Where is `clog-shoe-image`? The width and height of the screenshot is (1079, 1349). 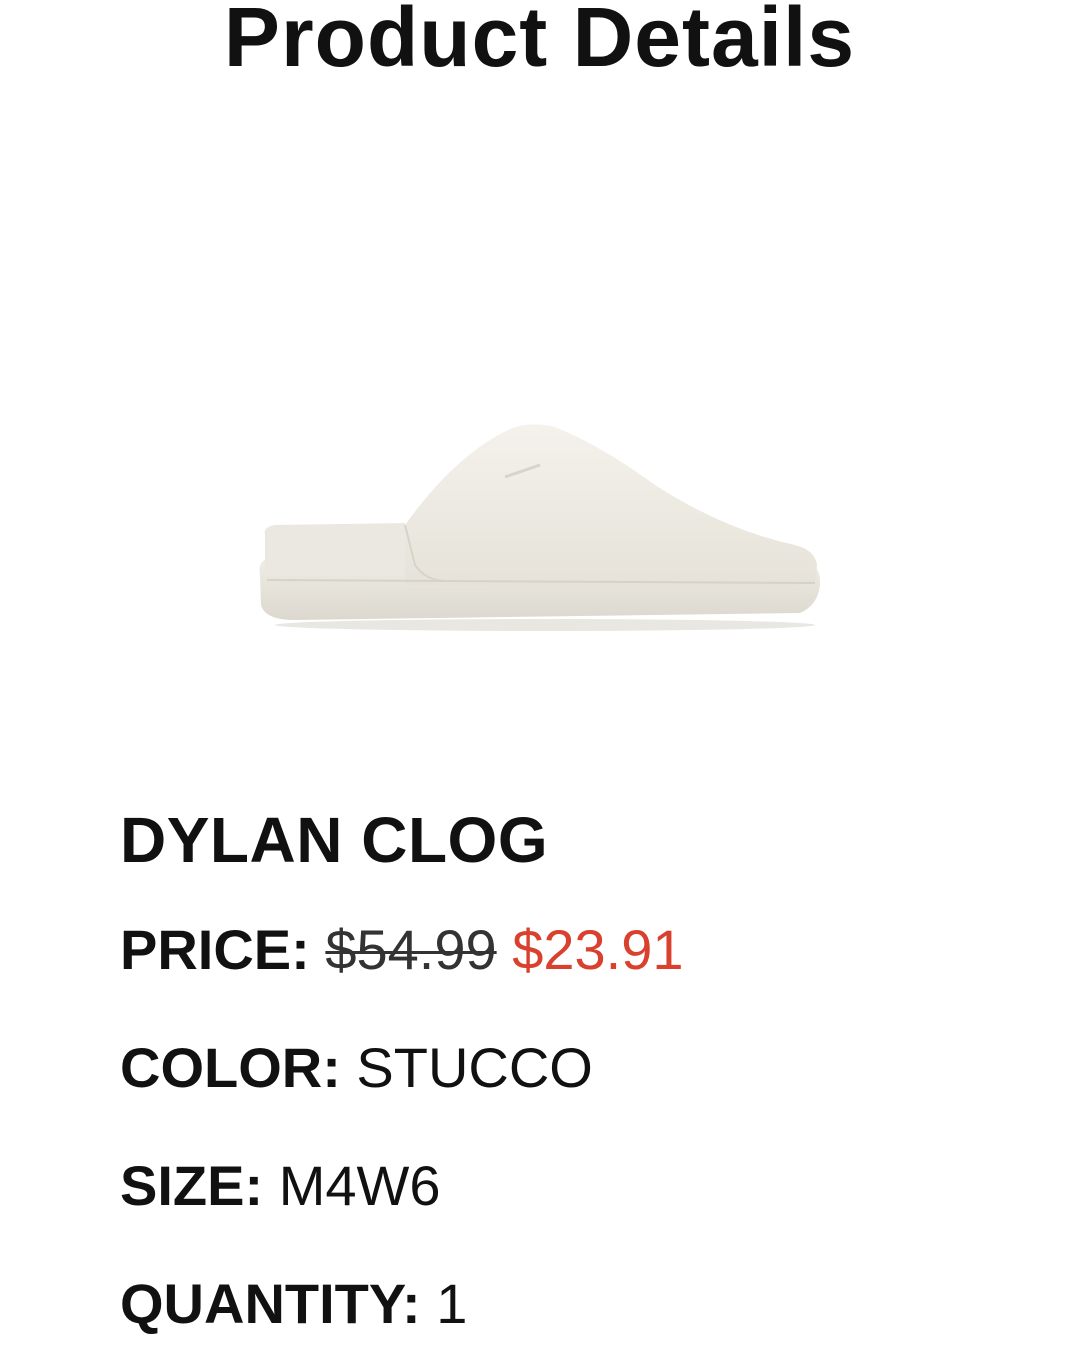 clog-shoe-image is located at coordinates (540, 527).